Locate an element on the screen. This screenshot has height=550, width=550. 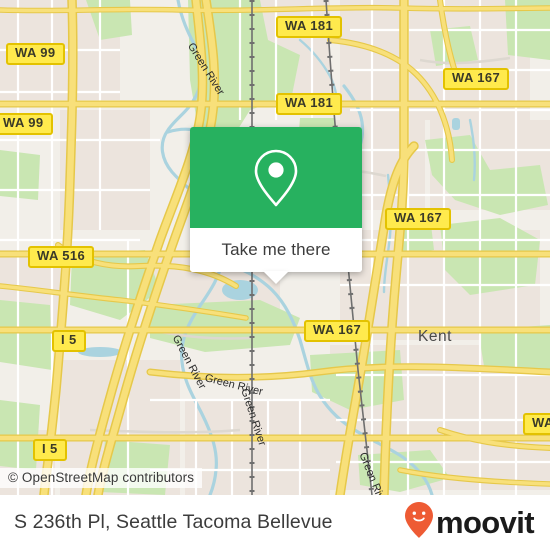
moovit-logo: moovit is located at coordinates (469, 522).